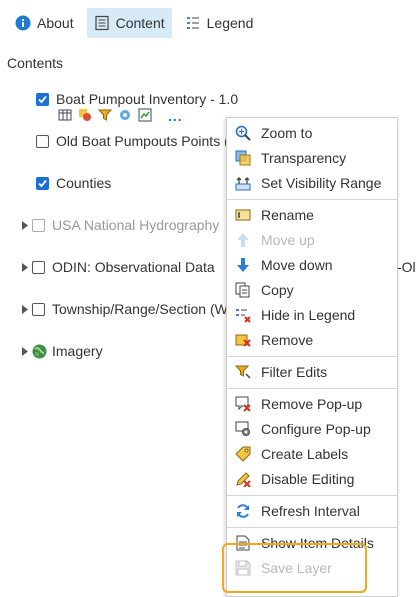 This screenshot has width=416, height=597. I want to click on panel-tabs: About Content Legend, so click(134, 23).